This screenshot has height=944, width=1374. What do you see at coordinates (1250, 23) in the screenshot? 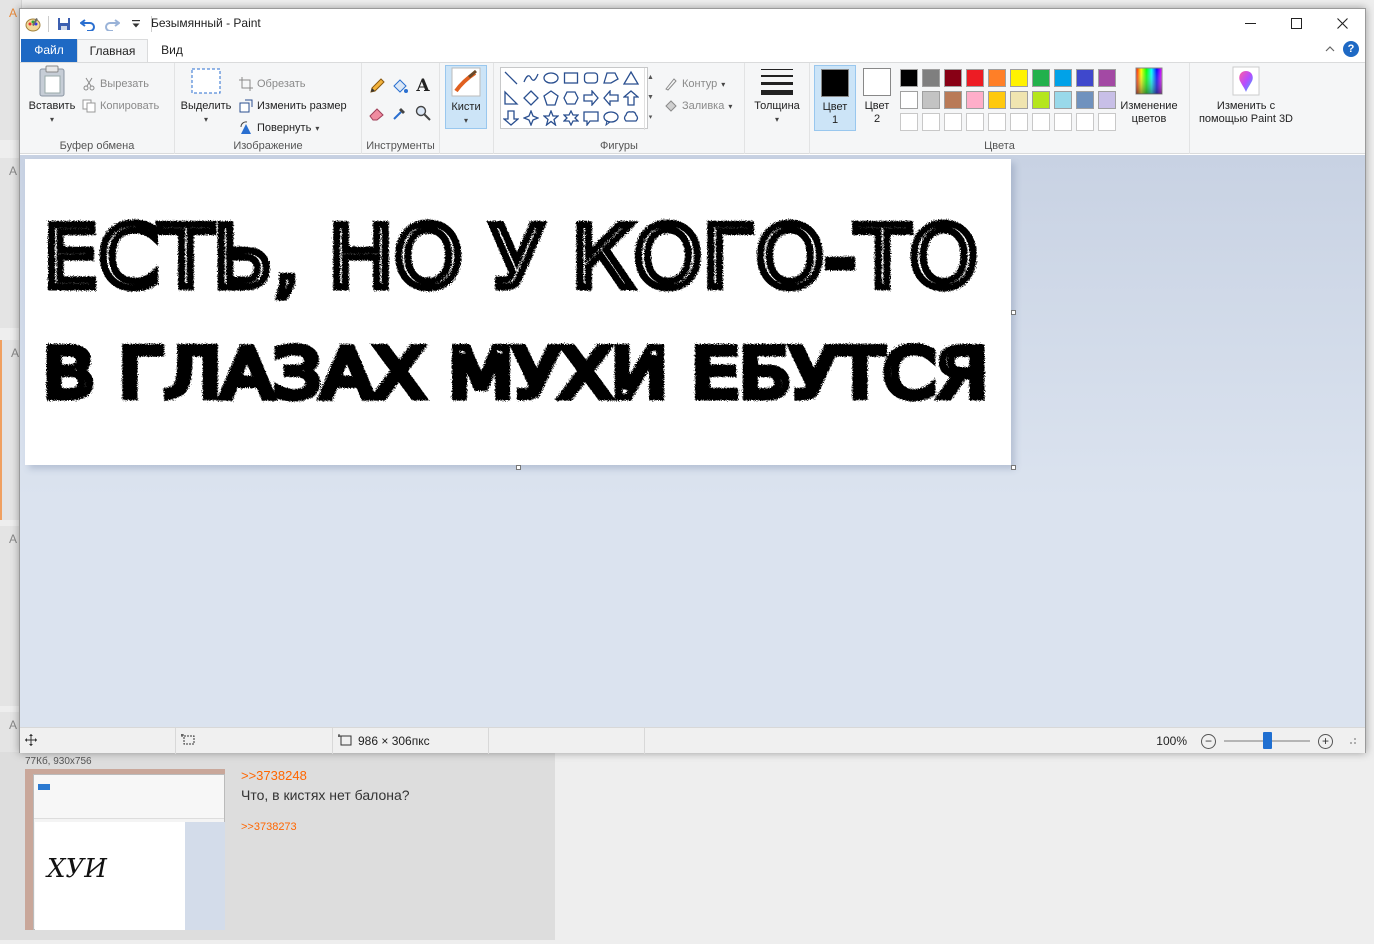
I see `minimize-button` at bounding box center [1250, 23].